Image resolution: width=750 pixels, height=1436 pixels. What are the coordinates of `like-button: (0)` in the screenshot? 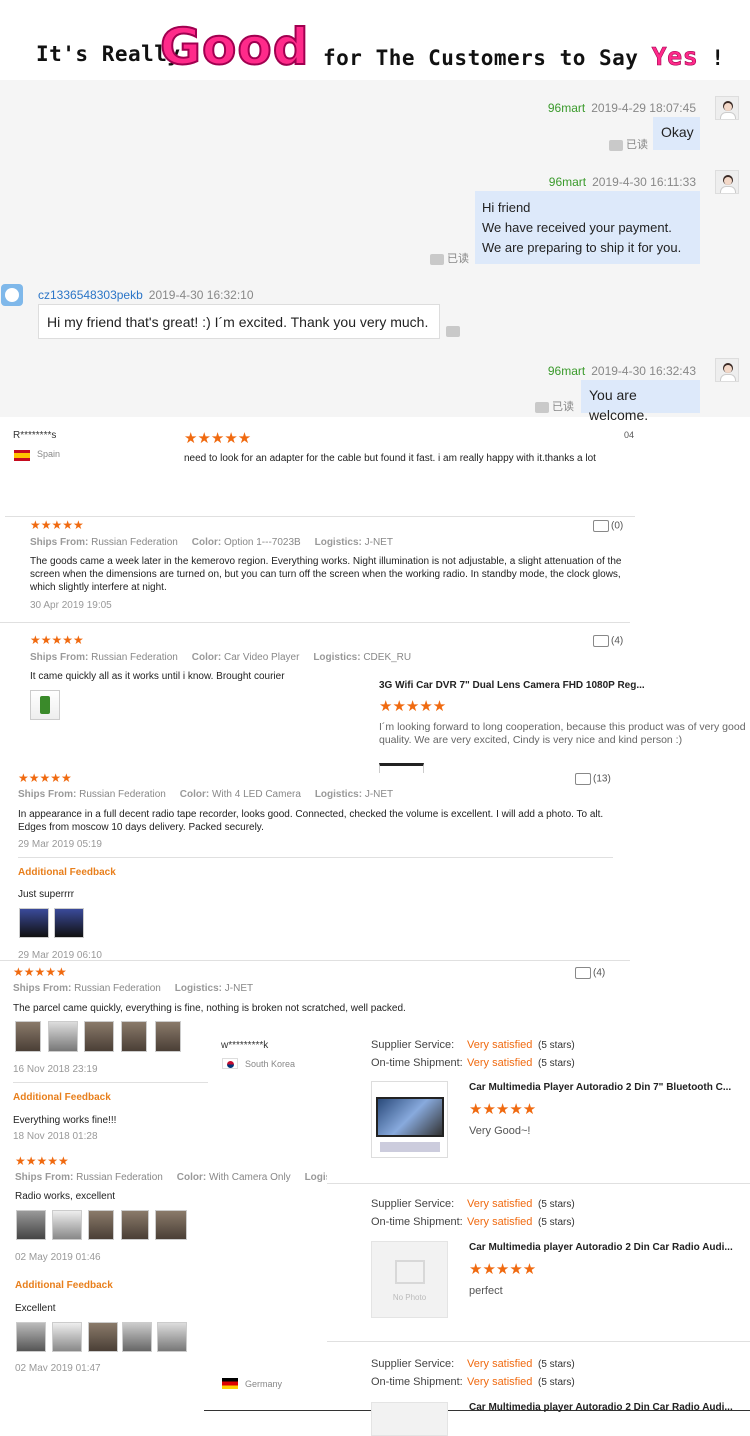 It's located at (608, 526).